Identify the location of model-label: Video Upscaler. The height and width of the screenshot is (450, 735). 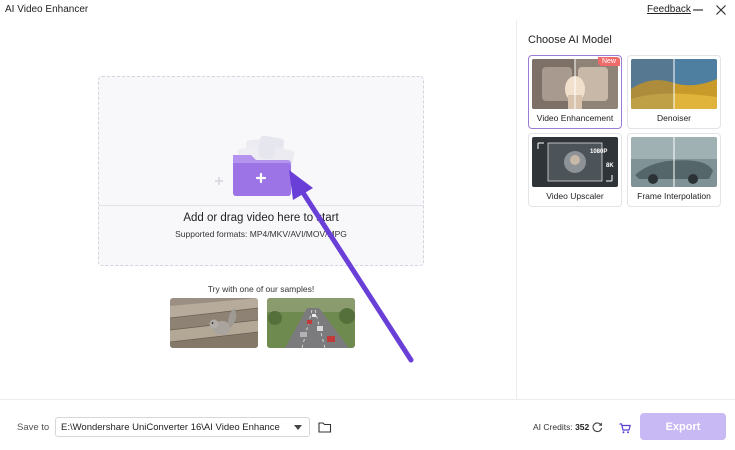
(575, 196).